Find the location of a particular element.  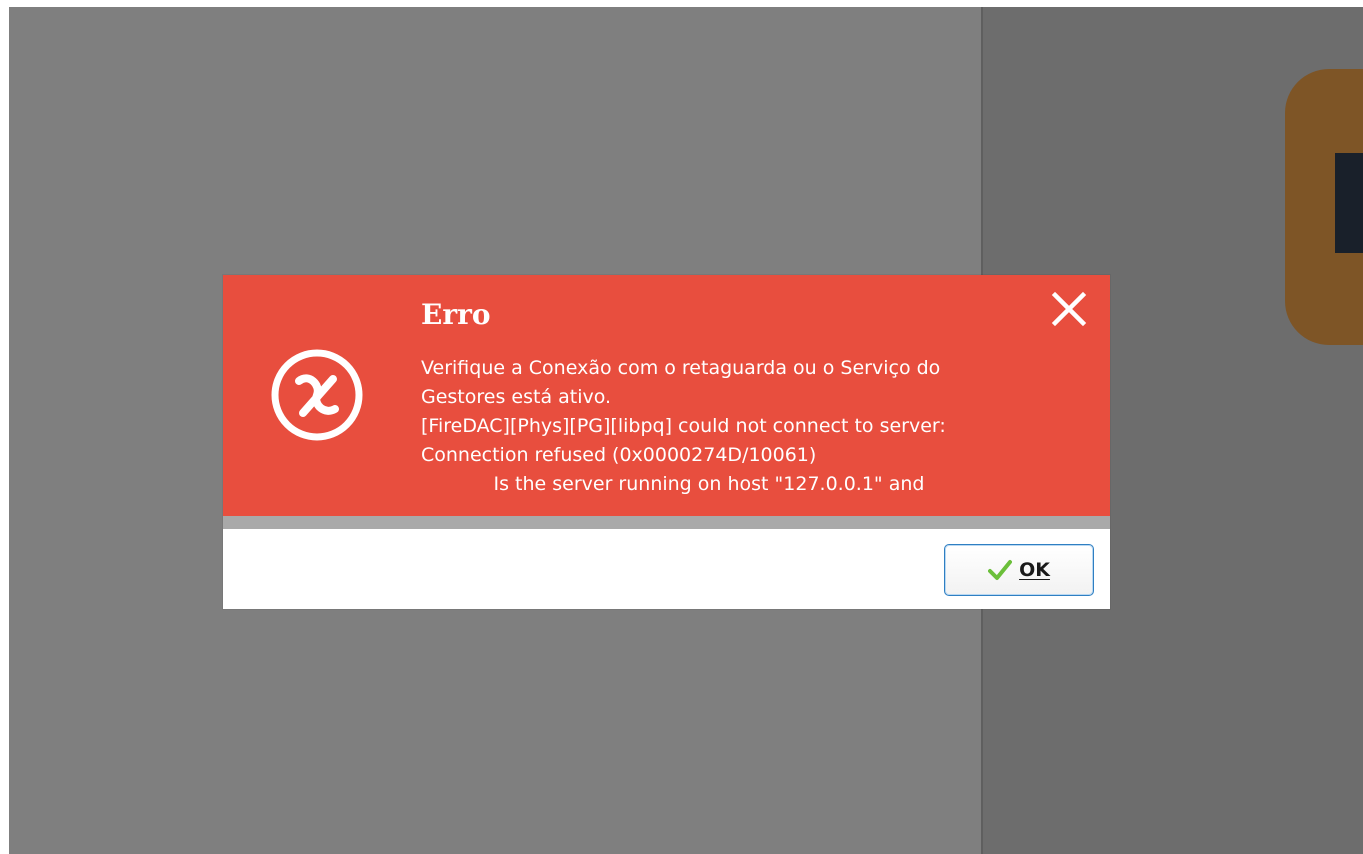

message-line: Connection refused (0x0000274D/10061) is located at coordinates (619, 455).